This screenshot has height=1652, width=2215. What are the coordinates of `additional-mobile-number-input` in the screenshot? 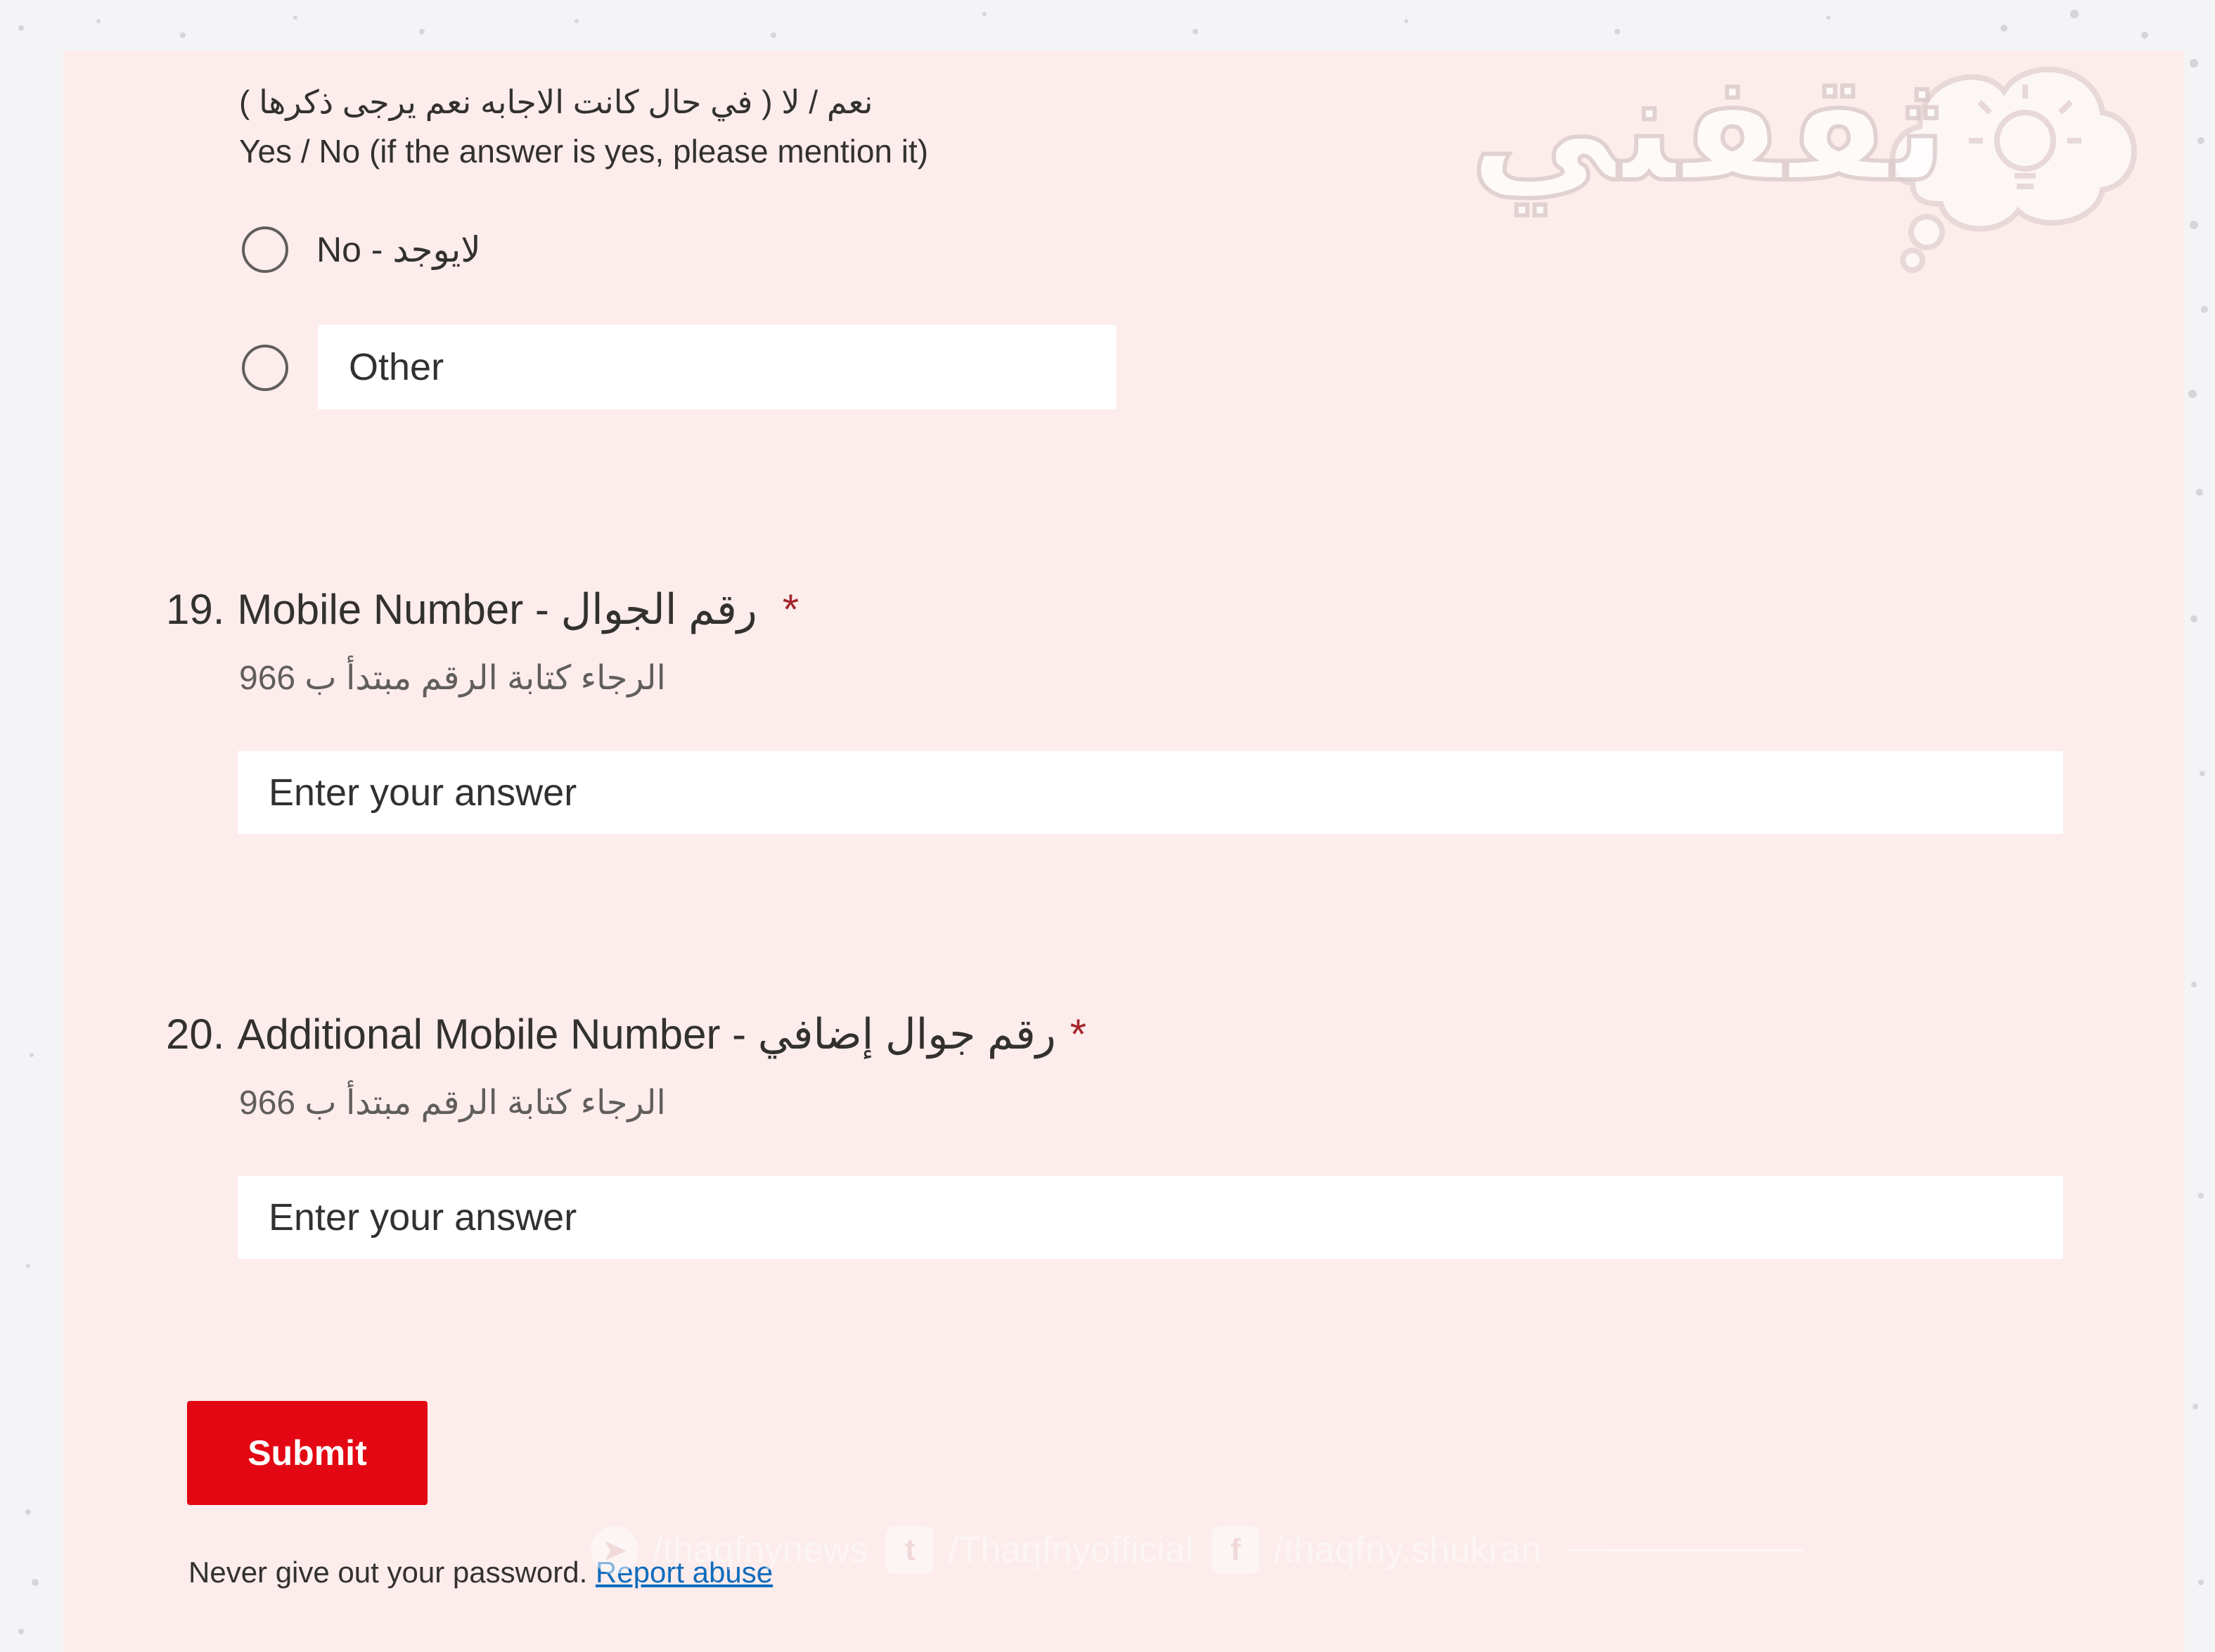 It's located at (1150, 1217).